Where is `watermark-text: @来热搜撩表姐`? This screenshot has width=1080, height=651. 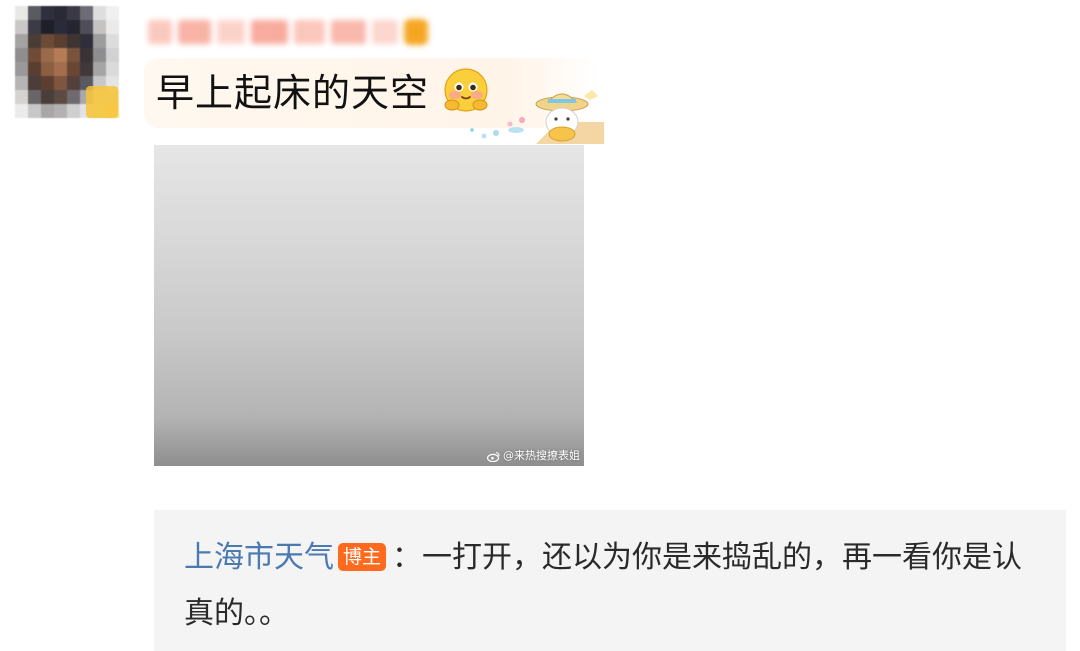 watermark-text: @来热搜撩表姐 is located at coordinates (541, 455).